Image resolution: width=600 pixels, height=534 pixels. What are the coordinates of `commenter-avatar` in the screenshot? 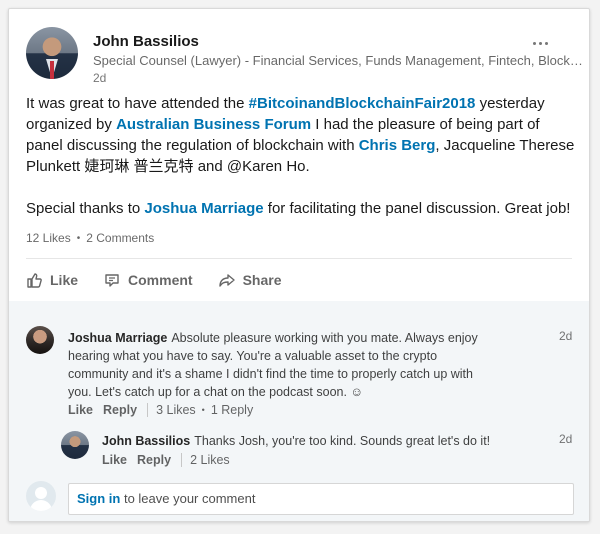 It's located at (40, 340).